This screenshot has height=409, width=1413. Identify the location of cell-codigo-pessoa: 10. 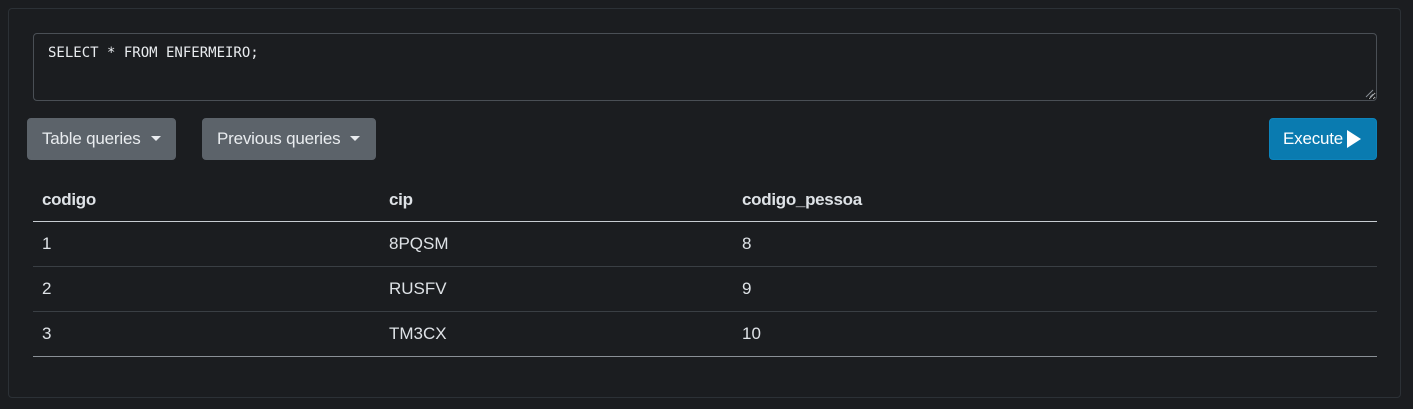
(1055, 334).